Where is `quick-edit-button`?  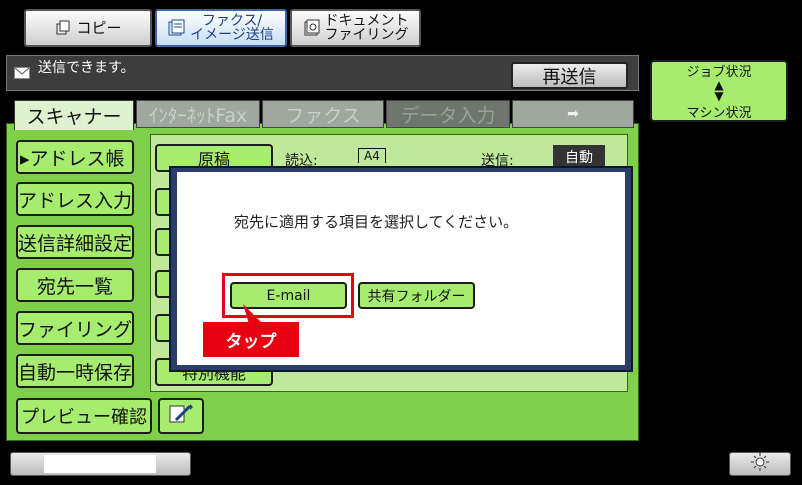
quick-edit-button is located at coordinates (181, 416).